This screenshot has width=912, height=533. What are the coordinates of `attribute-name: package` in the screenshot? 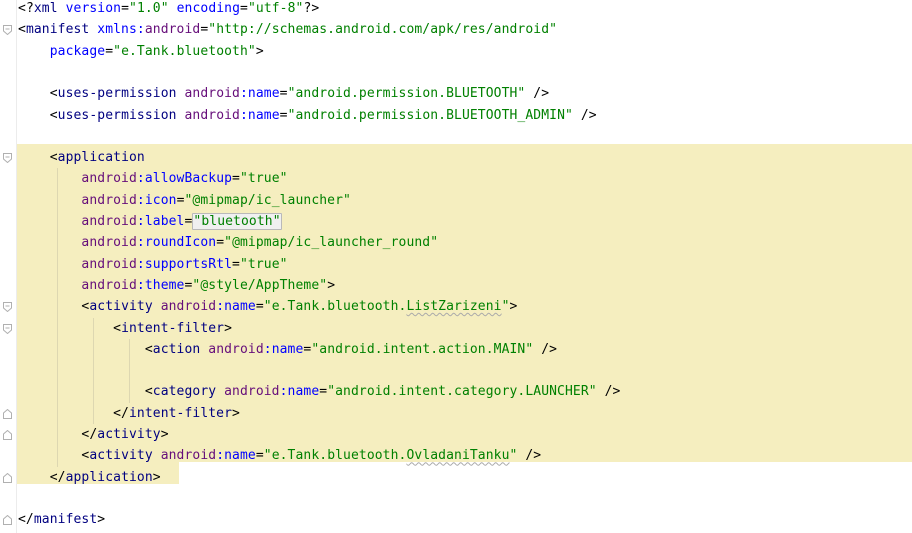 It's located at (77, 51).